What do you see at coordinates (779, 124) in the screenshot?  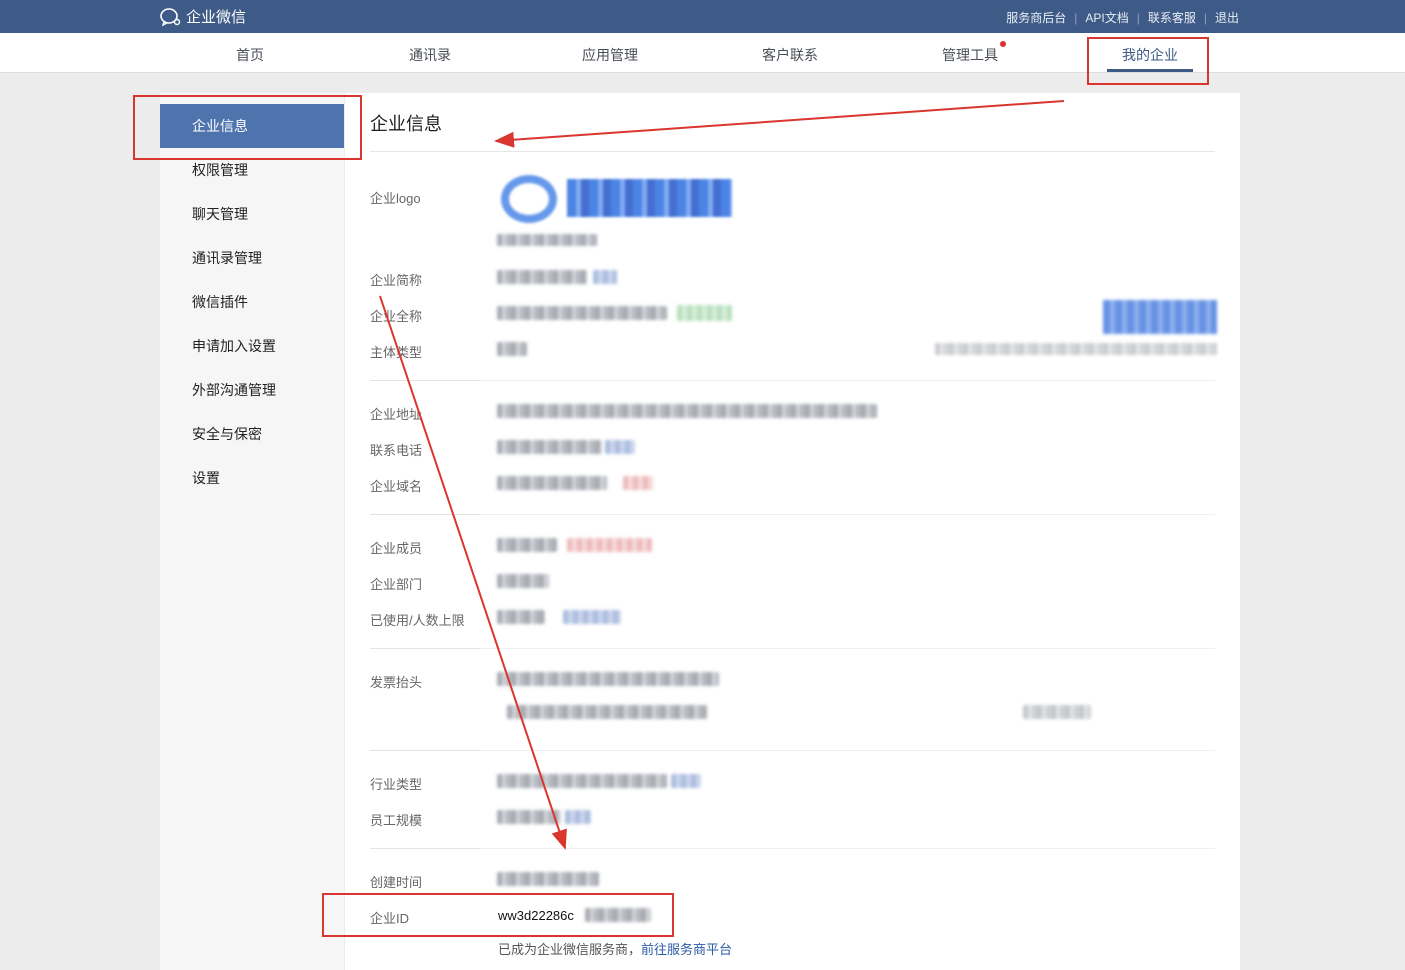 I see `arrow-to-title` at bounding box center [779, 124].